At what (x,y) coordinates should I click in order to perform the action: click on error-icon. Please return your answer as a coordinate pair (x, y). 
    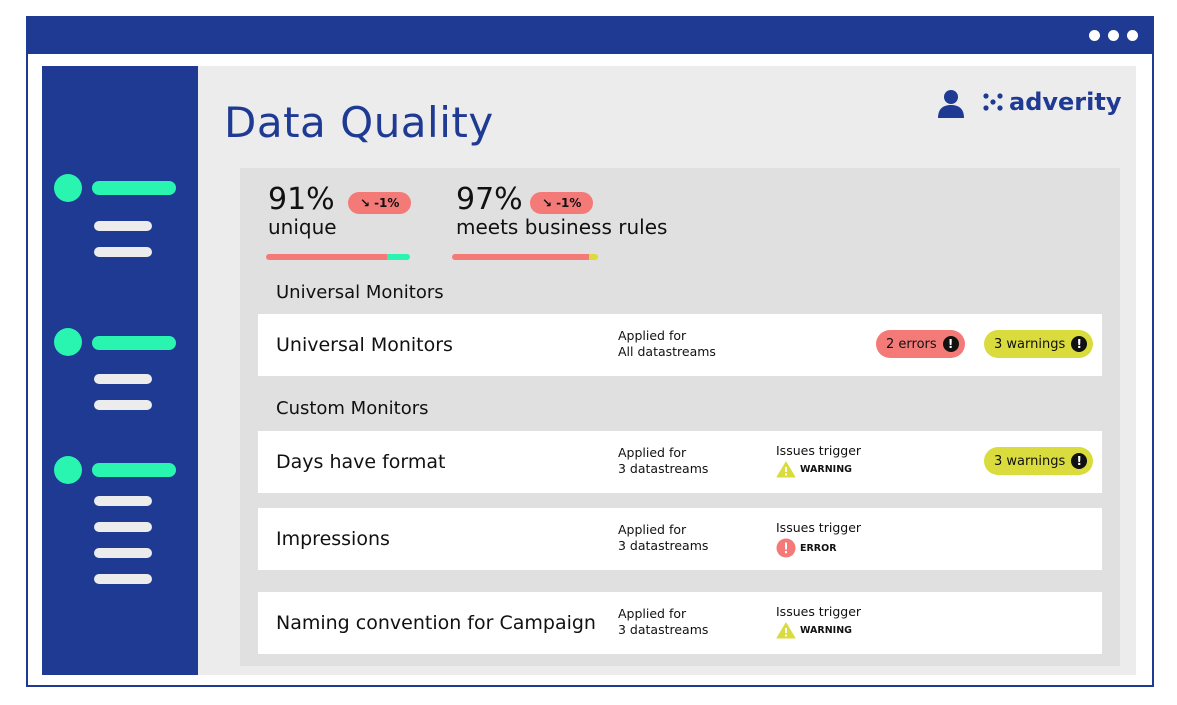
    Looking at the image, I should click on (786, 548).